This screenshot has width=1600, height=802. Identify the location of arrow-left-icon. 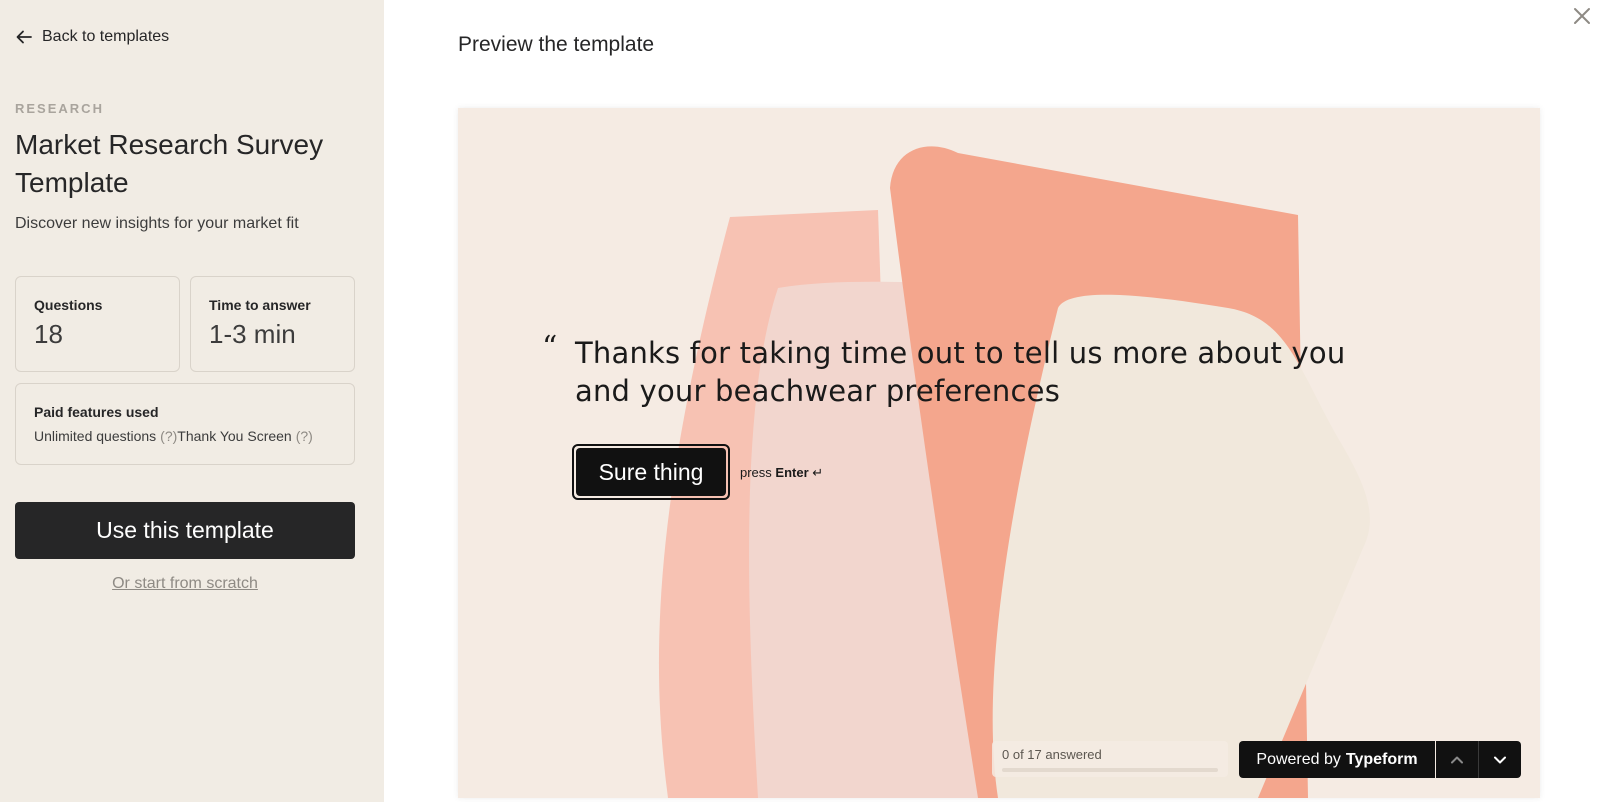
(24, 37).